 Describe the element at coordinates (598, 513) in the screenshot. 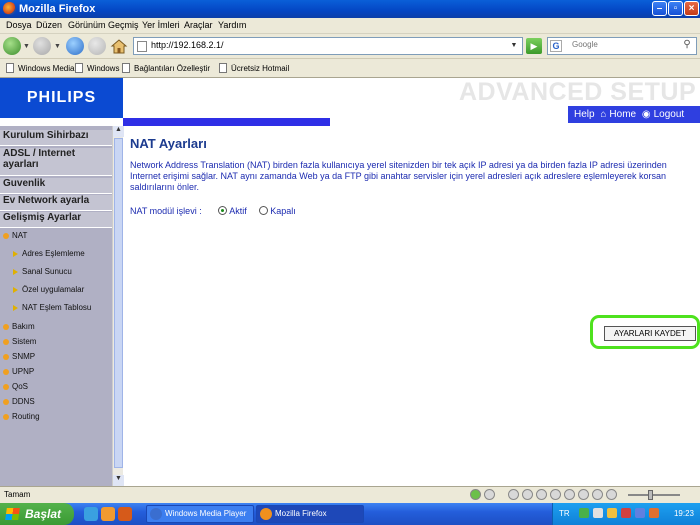

I see `tray-volume-icon` at that location.